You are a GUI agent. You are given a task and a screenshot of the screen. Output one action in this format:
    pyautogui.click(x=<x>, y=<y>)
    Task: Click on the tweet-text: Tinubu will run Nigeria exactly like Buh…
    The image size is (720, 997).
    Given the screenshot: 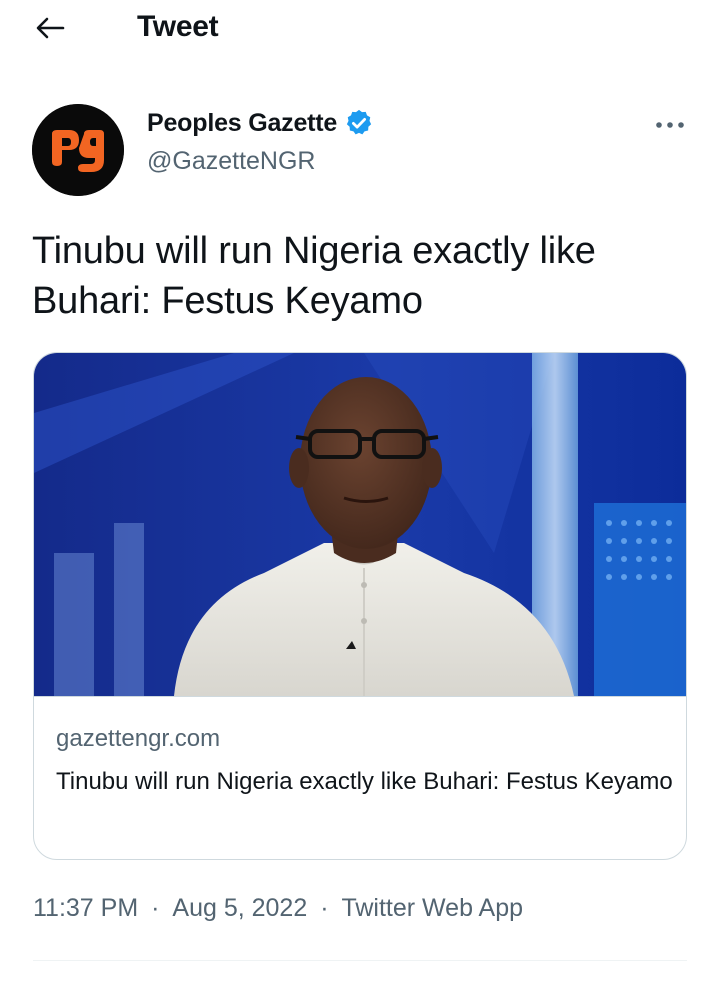 What is the action you would take?
    pyautogui.click(x=314, y=276)
    